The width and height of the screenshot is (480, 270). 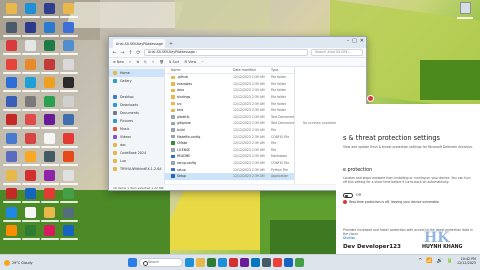 What do you see at coordinates (222, 262) in the screenshot?
I see `edge-icon` at bounding box center [222, 262].